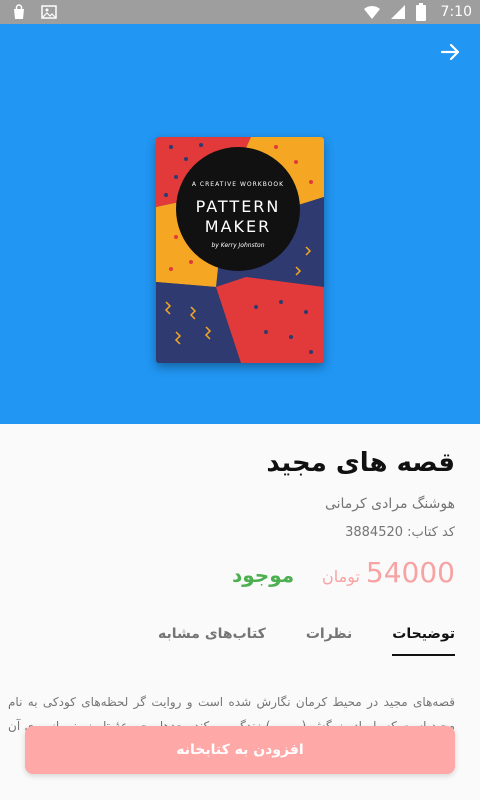 This screenshot has width=480, height=800. Describe the element at coordinates (240, 12) in the screenshot. I see `status-bar: 7:10` at that location.